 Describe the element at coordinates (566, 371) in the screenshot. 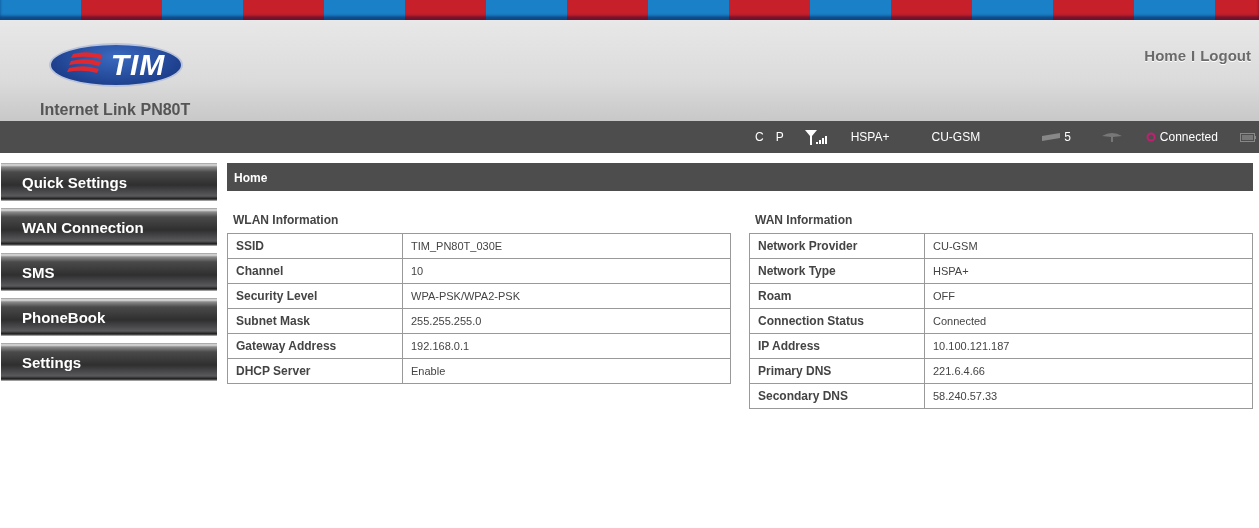

I see `field-value: Enable` at that location.